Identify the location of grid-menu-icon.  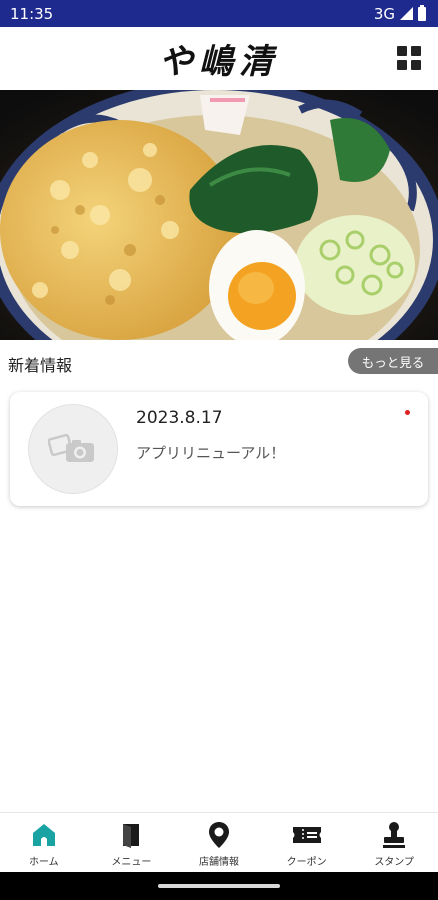
(409, 58).